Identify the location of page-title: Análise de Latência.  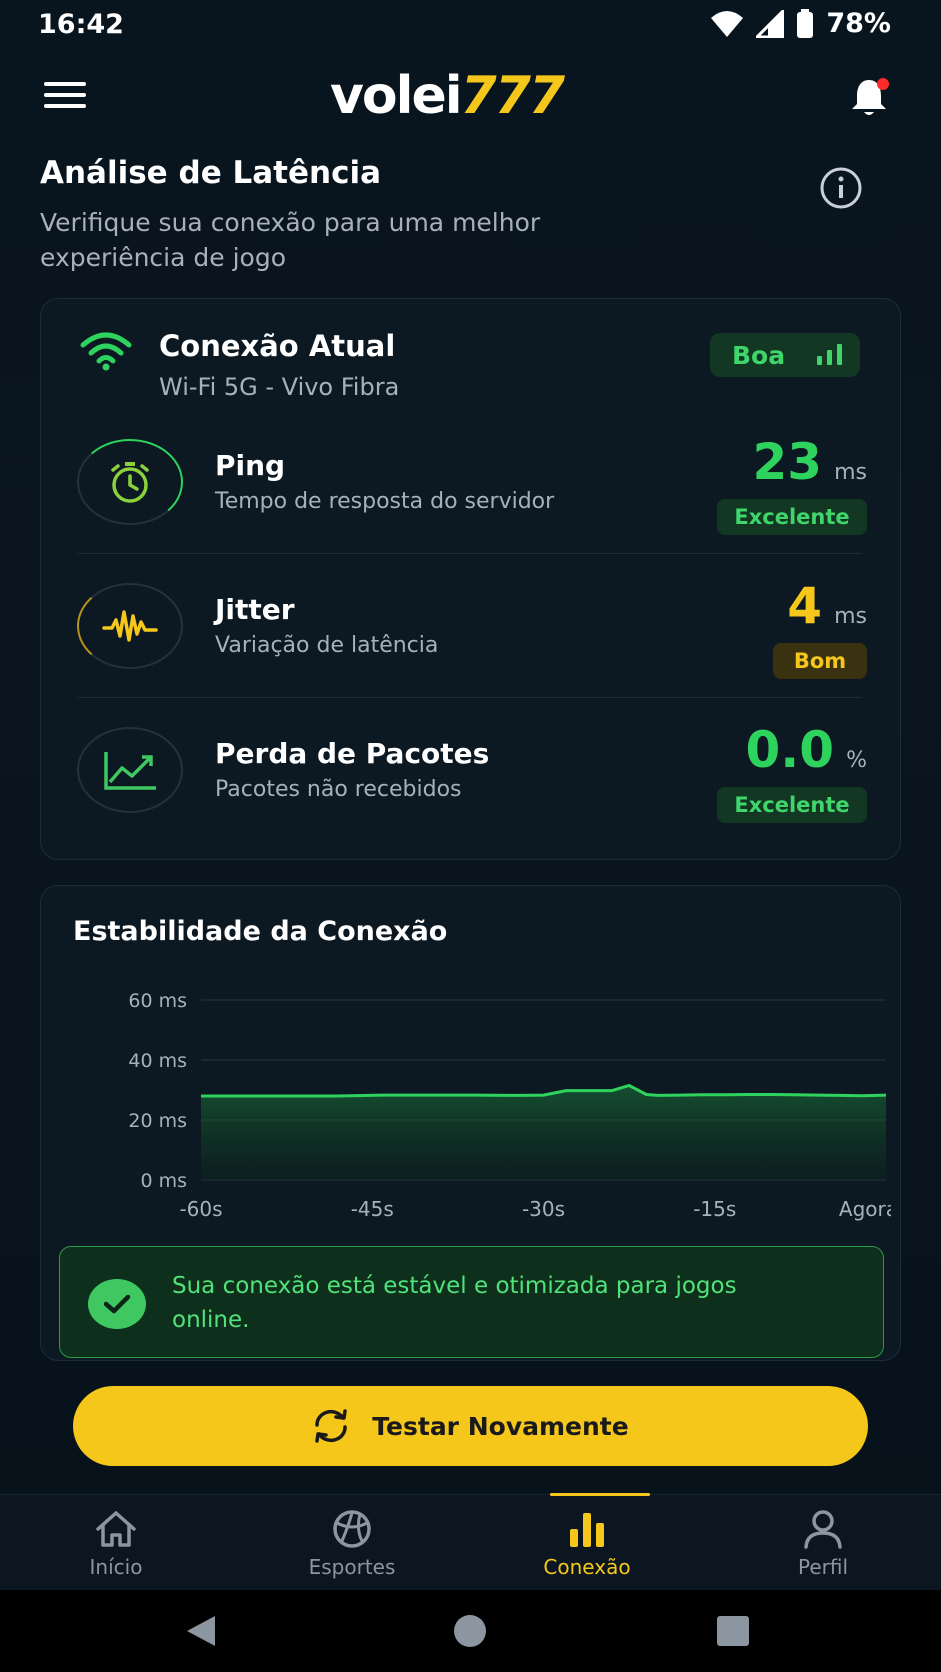
(211, 173).